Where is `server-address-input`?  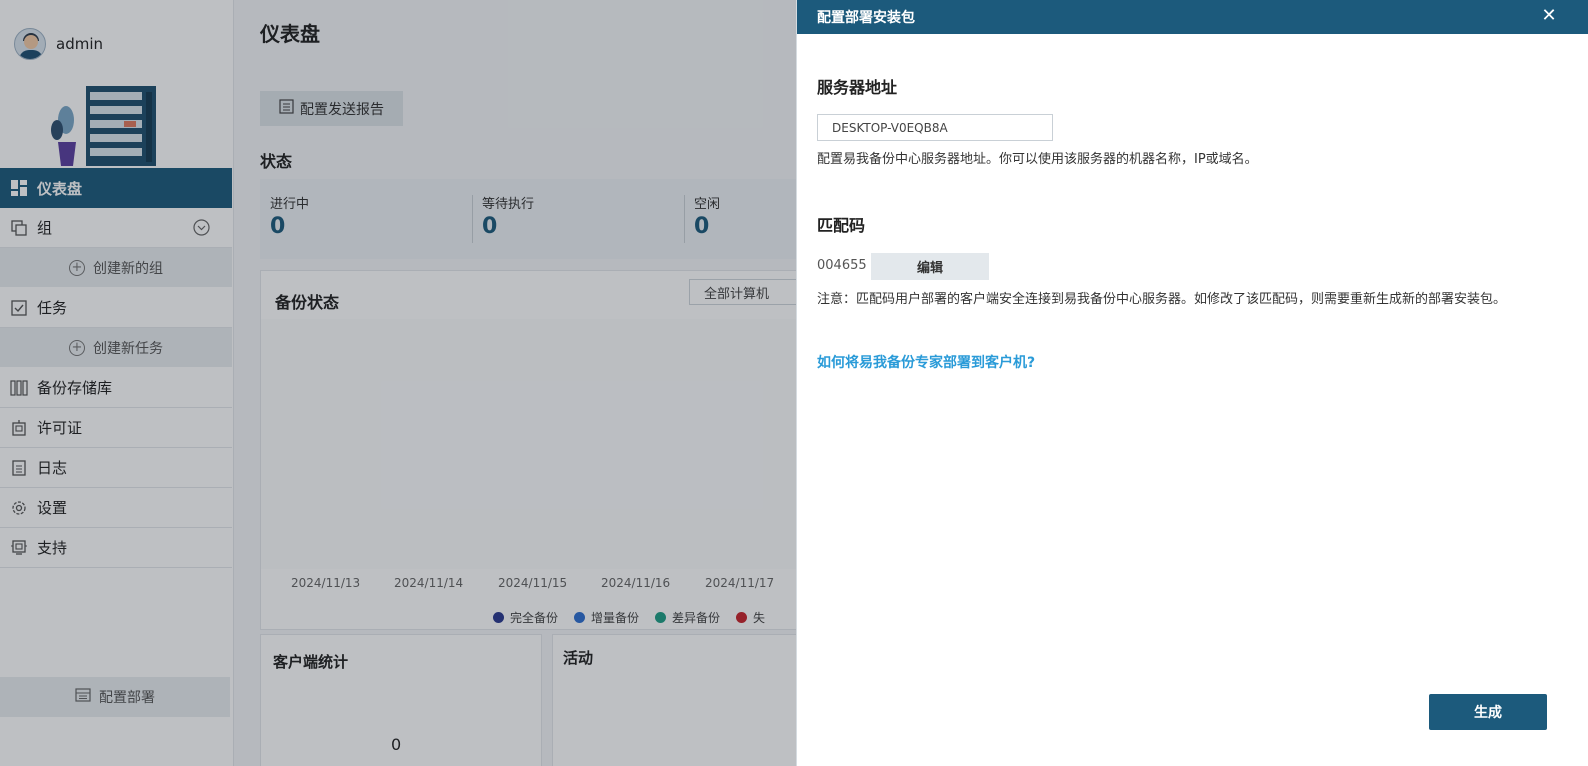
server-address-input is located at coordinates (935, 127).